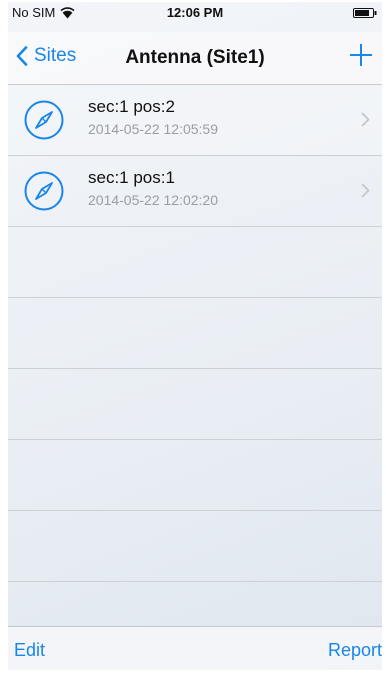 The width and height of the screenshot is (386, 676). What do you see at coordinates (355, 650) in the screenshot?
I see `report-button: Report` at bounding box center [355, 650].